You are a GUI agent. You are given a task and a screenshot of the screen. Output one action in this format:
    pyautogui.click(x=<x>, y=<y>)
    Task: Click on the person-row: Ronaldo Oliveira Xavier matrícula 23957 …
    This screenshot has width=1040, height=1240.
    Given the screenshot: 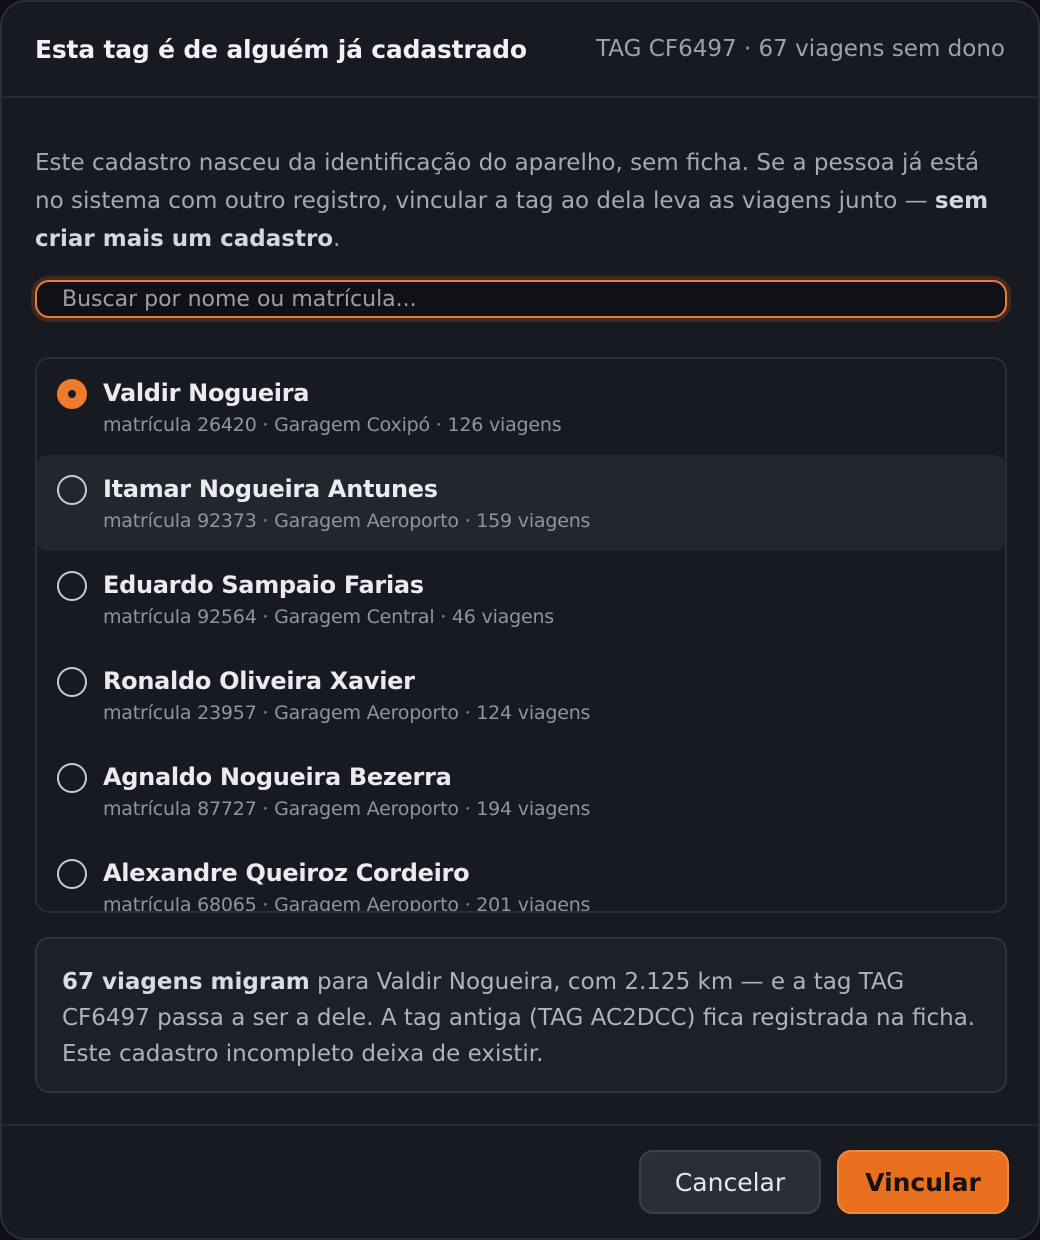 What is the action you would take?
    pyautogui.click(x=521, y=695)
    